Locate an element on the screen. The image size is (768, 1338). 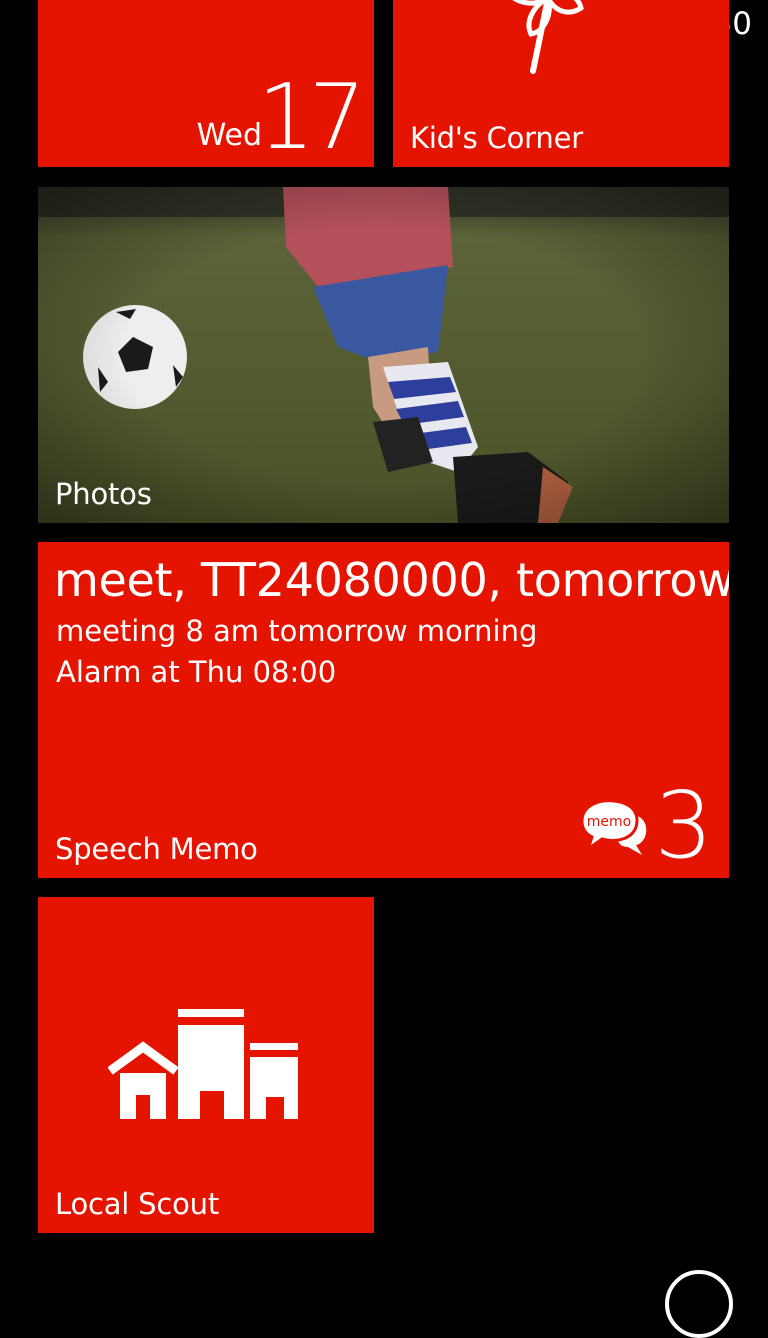
speech-memo-label: Speech Memo is located at coordinates (156, 849).